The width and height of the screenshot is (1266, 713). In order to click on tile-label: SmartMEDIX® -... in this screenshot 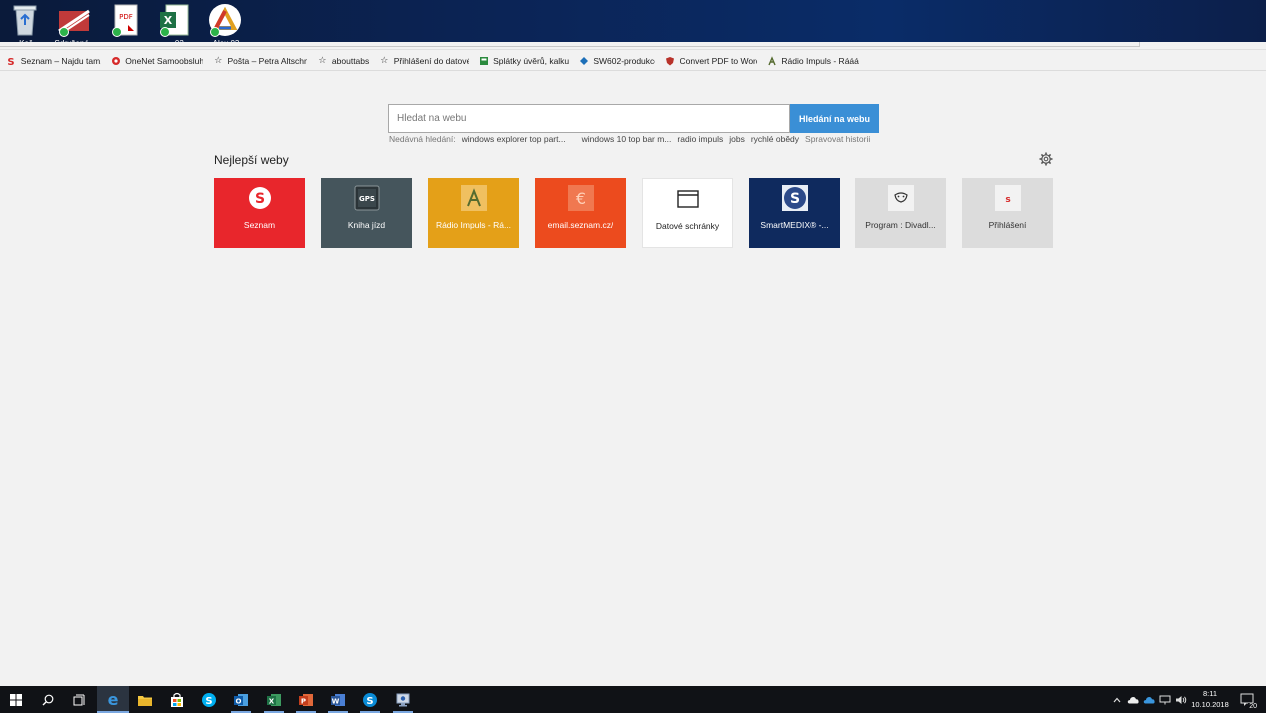, I will do `click(794, 225)`.